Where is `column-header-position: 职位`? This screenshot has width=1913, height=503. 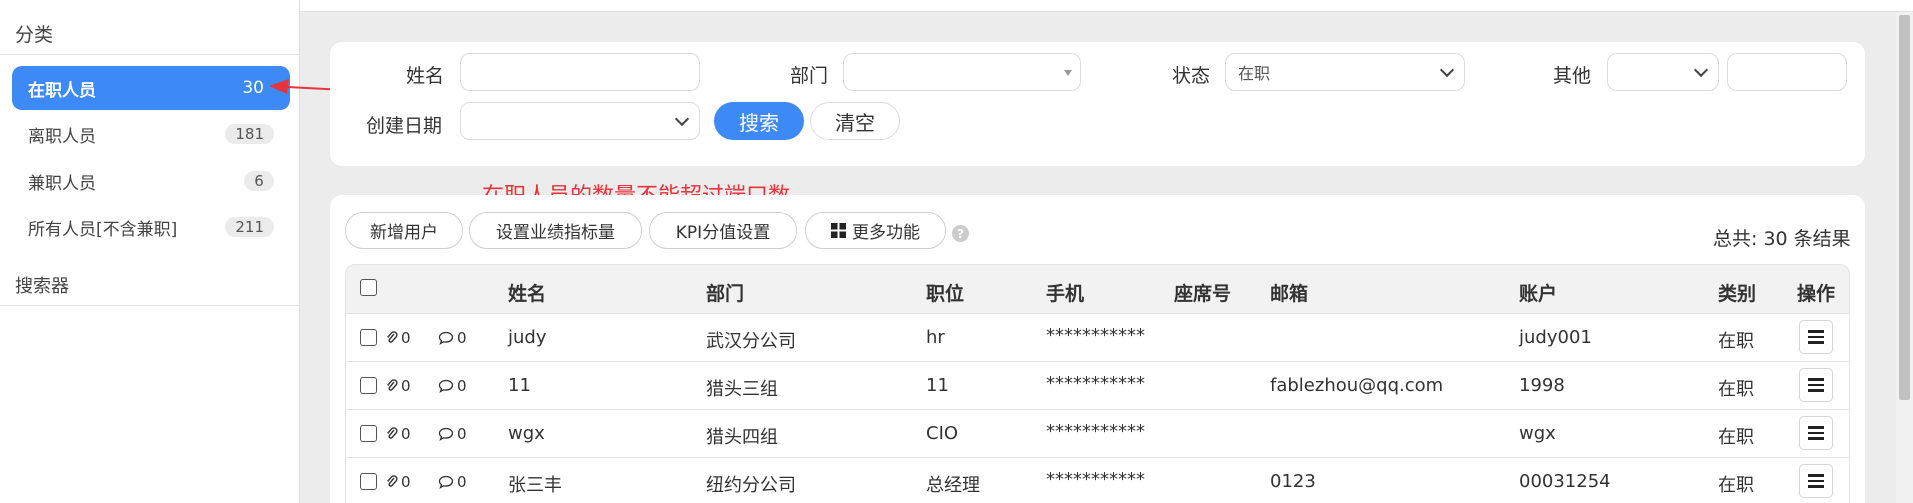
column-header-position: 职位 is located at coordinates (945, 292).